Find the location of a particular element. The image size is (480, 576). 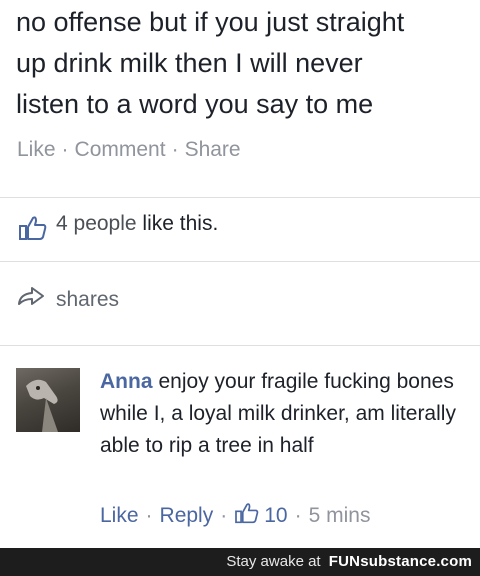

likes-suffix: like this. is located at coordinates (180, 223).